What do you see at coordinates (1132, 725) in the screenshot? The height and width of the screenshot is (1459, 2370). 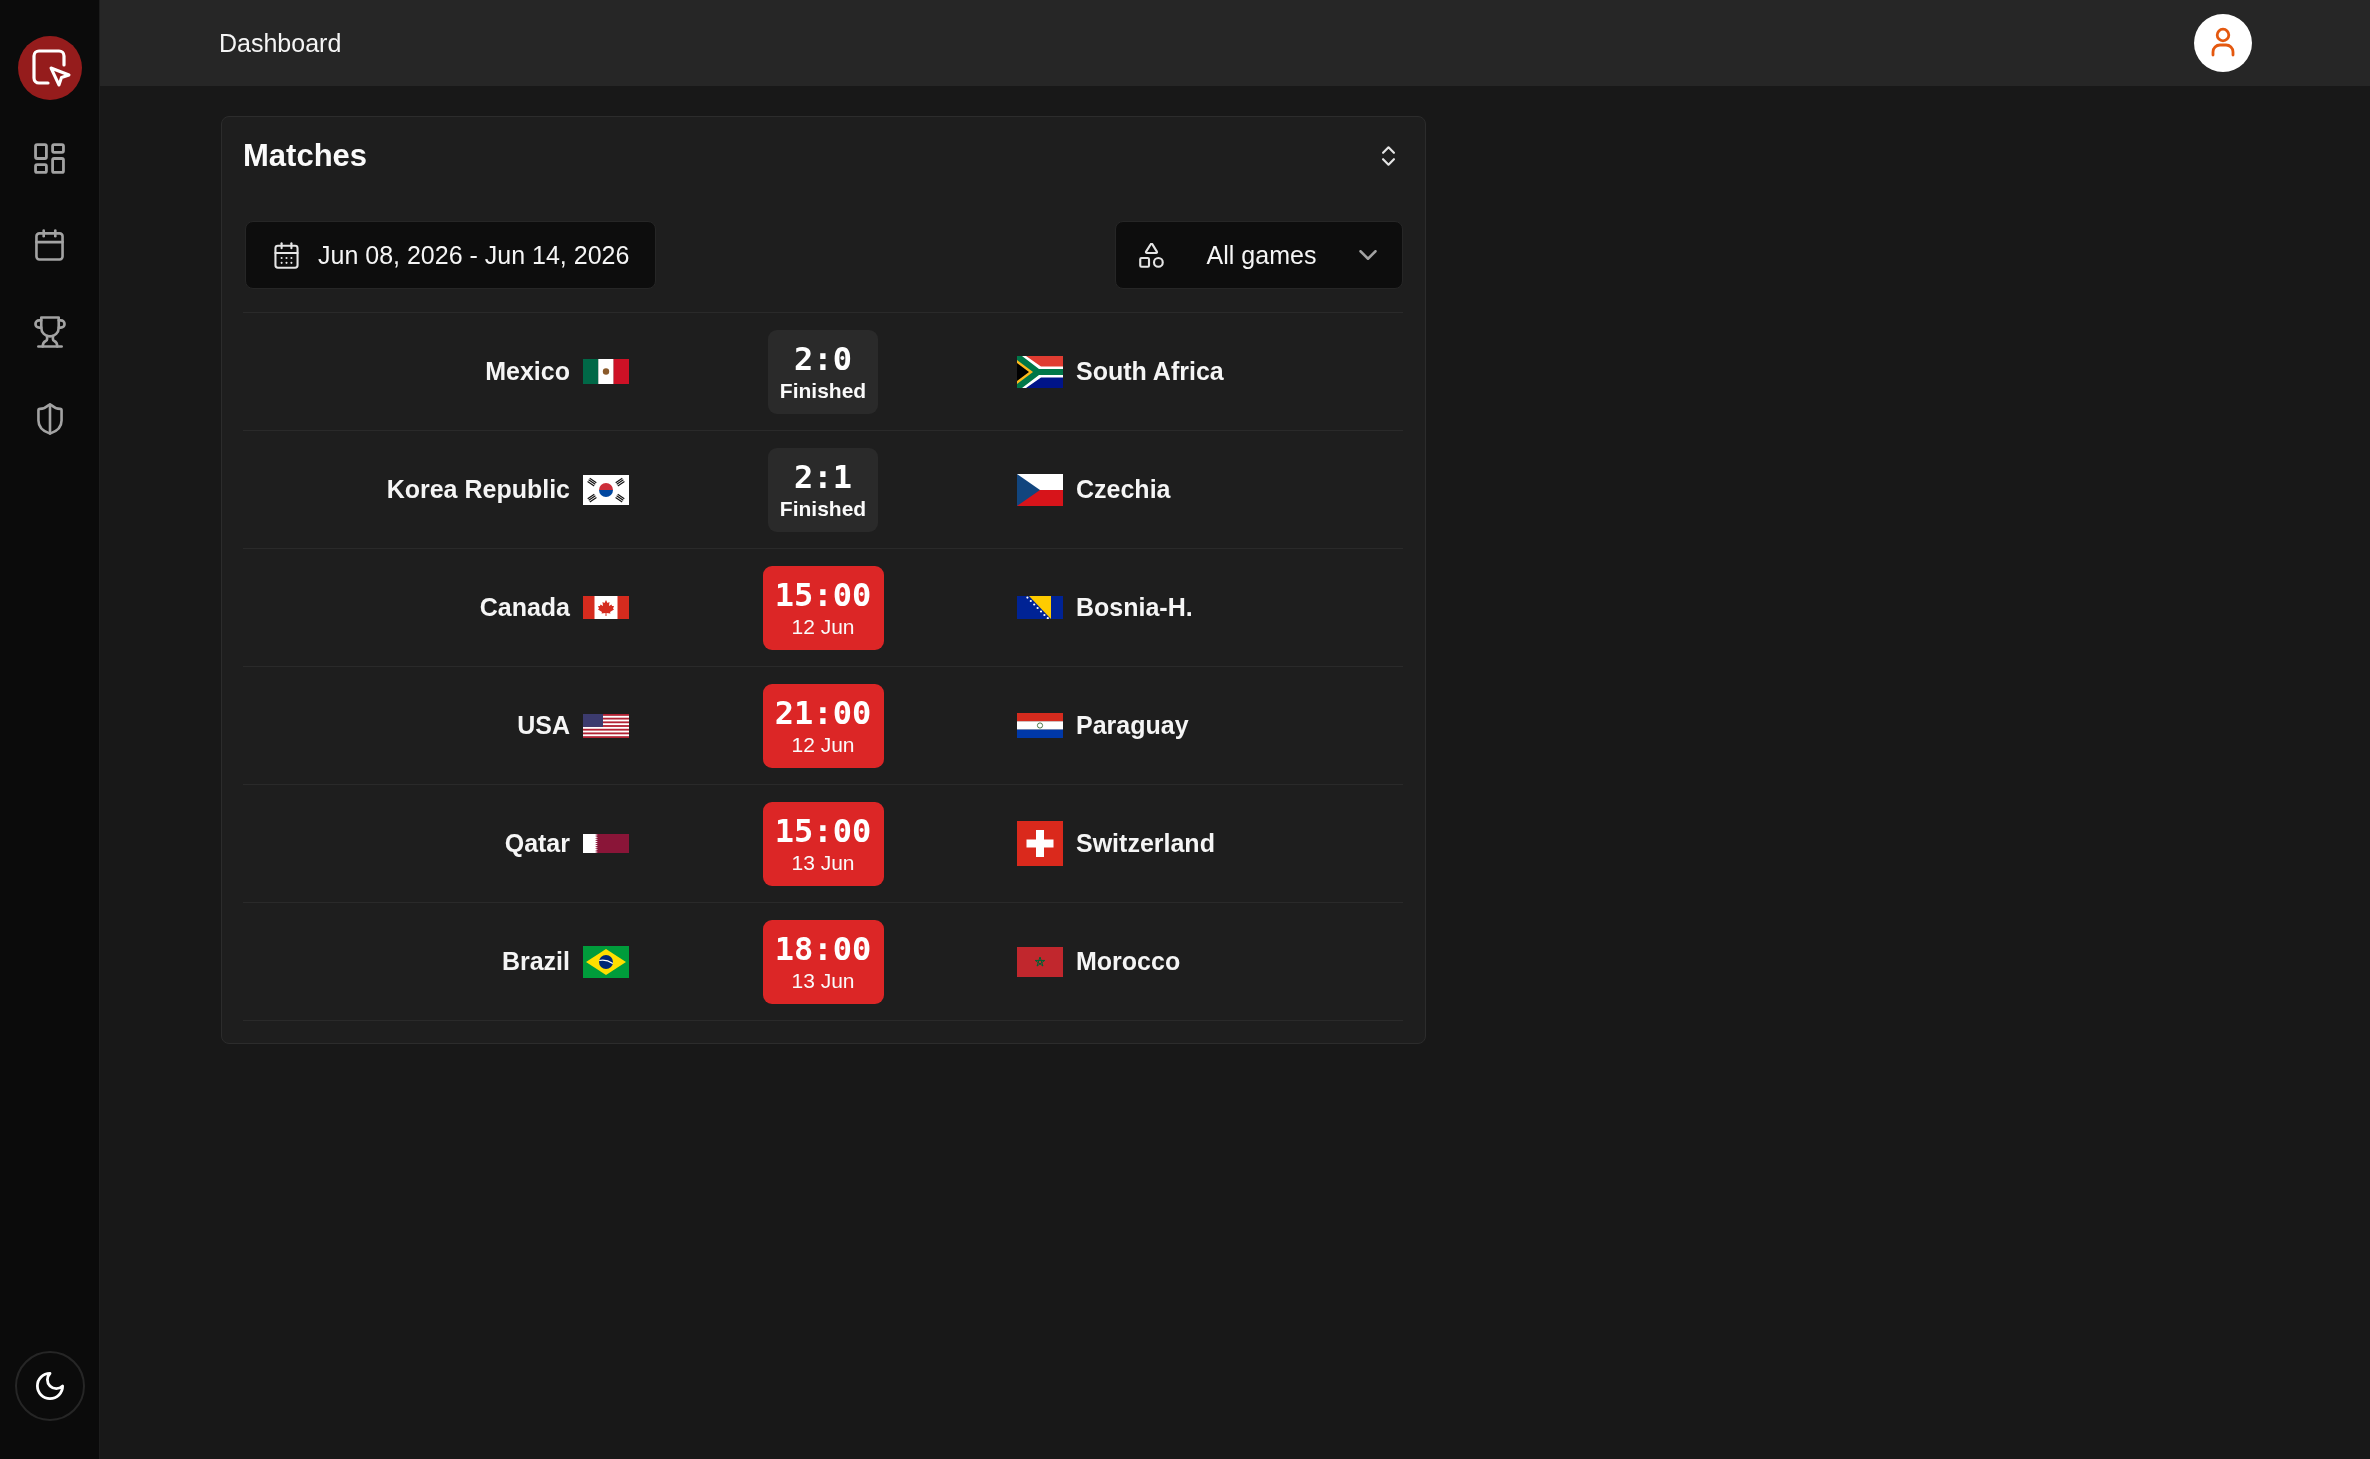 I see `team-name: Paraguay` at bounding box center [1132, 725].